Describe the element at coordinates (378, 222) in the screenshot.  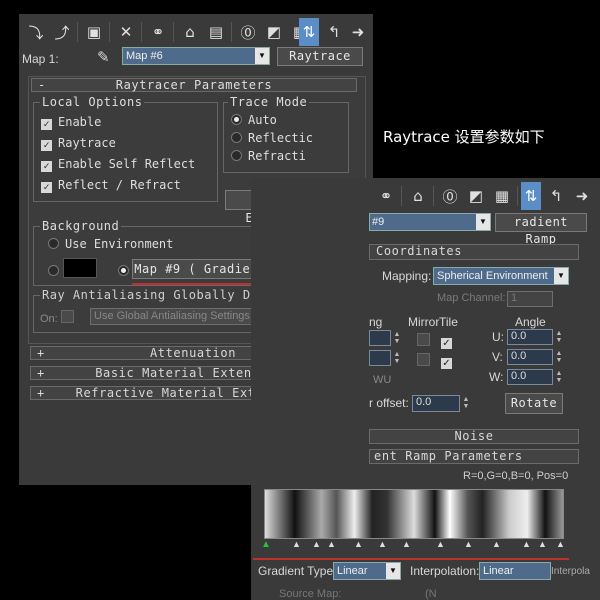
I see `map-name-2: #9` at that location.